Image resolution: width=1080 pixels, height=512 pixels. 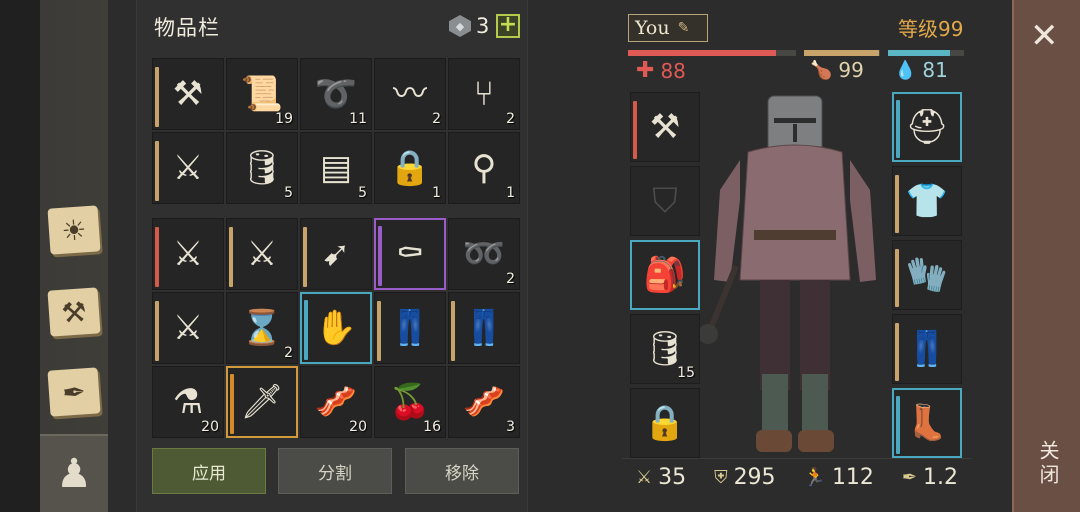 I want to click on shield-icon: ⛉, so click(x=665, y=201).